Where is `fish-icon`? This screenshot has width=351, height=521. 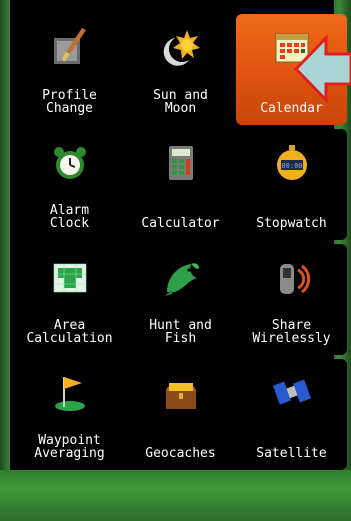
fish-icon is located at coordinates (181, 279).